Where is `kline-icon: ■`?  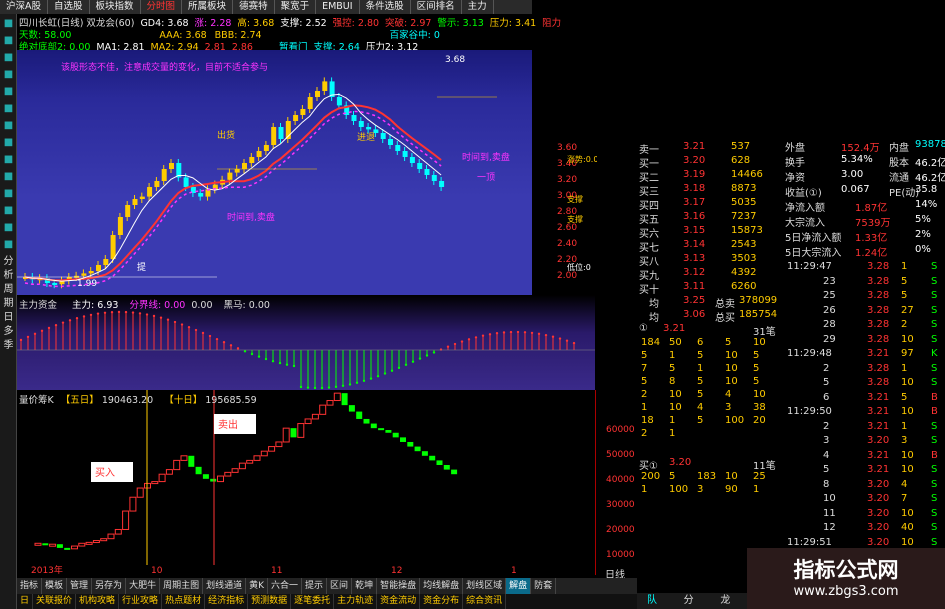
kline-icon: ■ is located at coordinates (8, 245).